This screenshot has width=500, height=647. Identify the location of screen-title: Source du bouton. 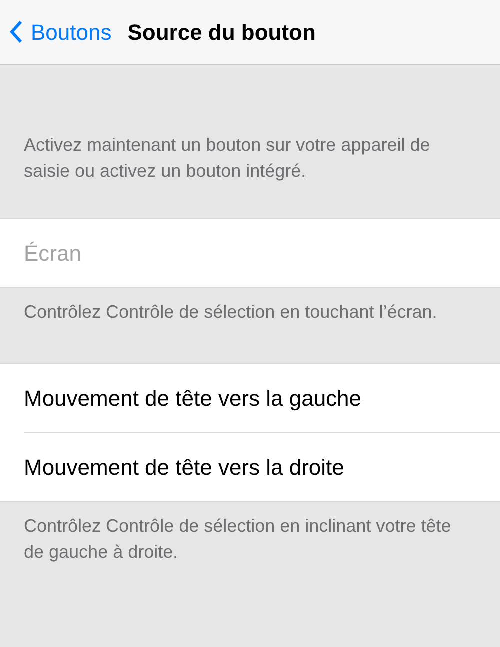
(222, 32).